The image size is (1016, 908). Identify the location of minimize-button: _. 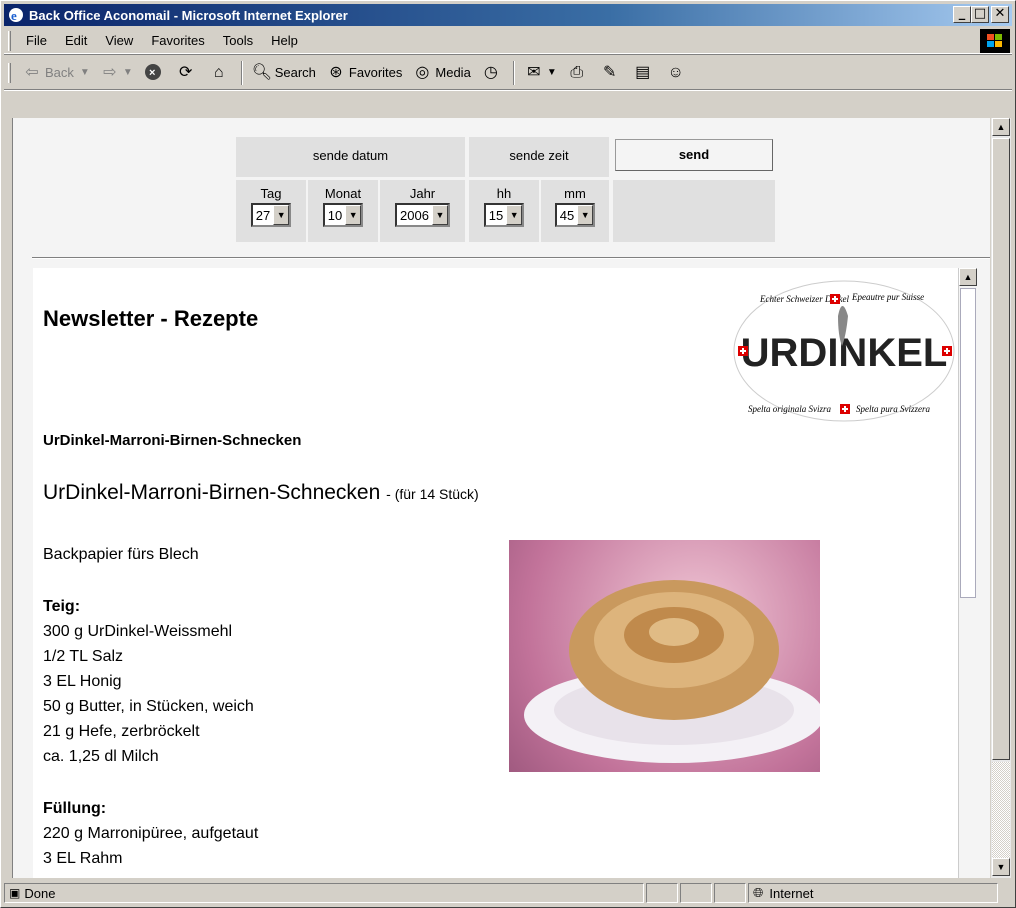
(962, 14).